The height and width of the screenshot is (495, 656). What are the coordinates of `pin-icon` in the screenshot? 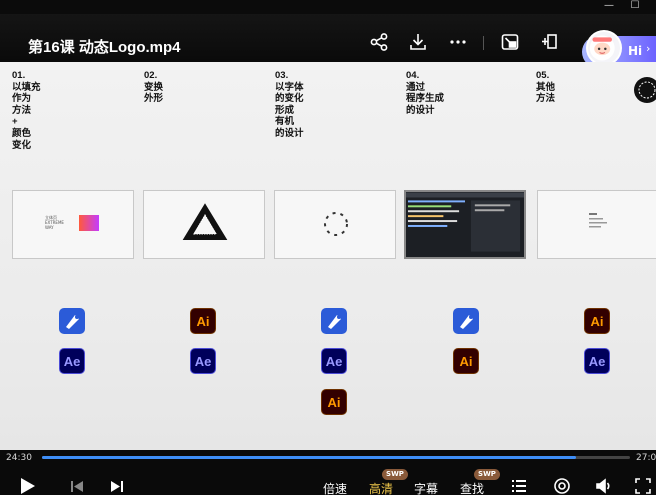 It's located at (549, 41).